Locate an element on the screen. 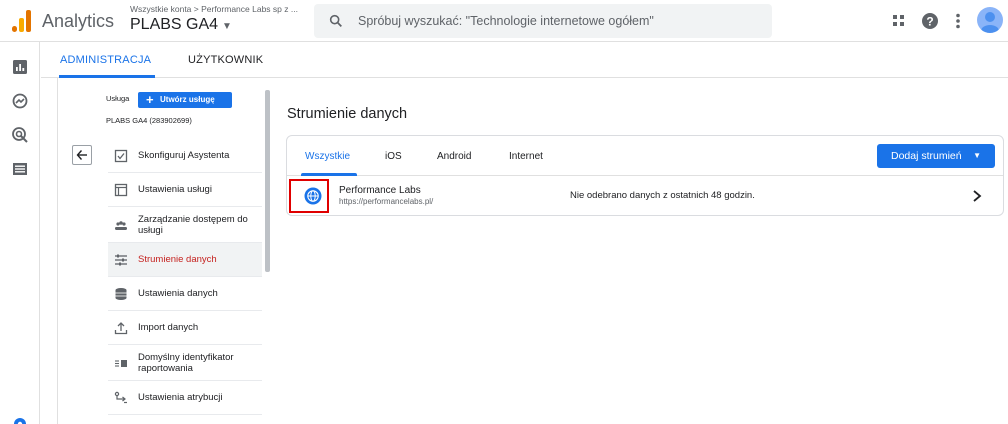 The height and width of the screenshot is (424, 1008). web-globe-icon is located at coordinates (313, 196).